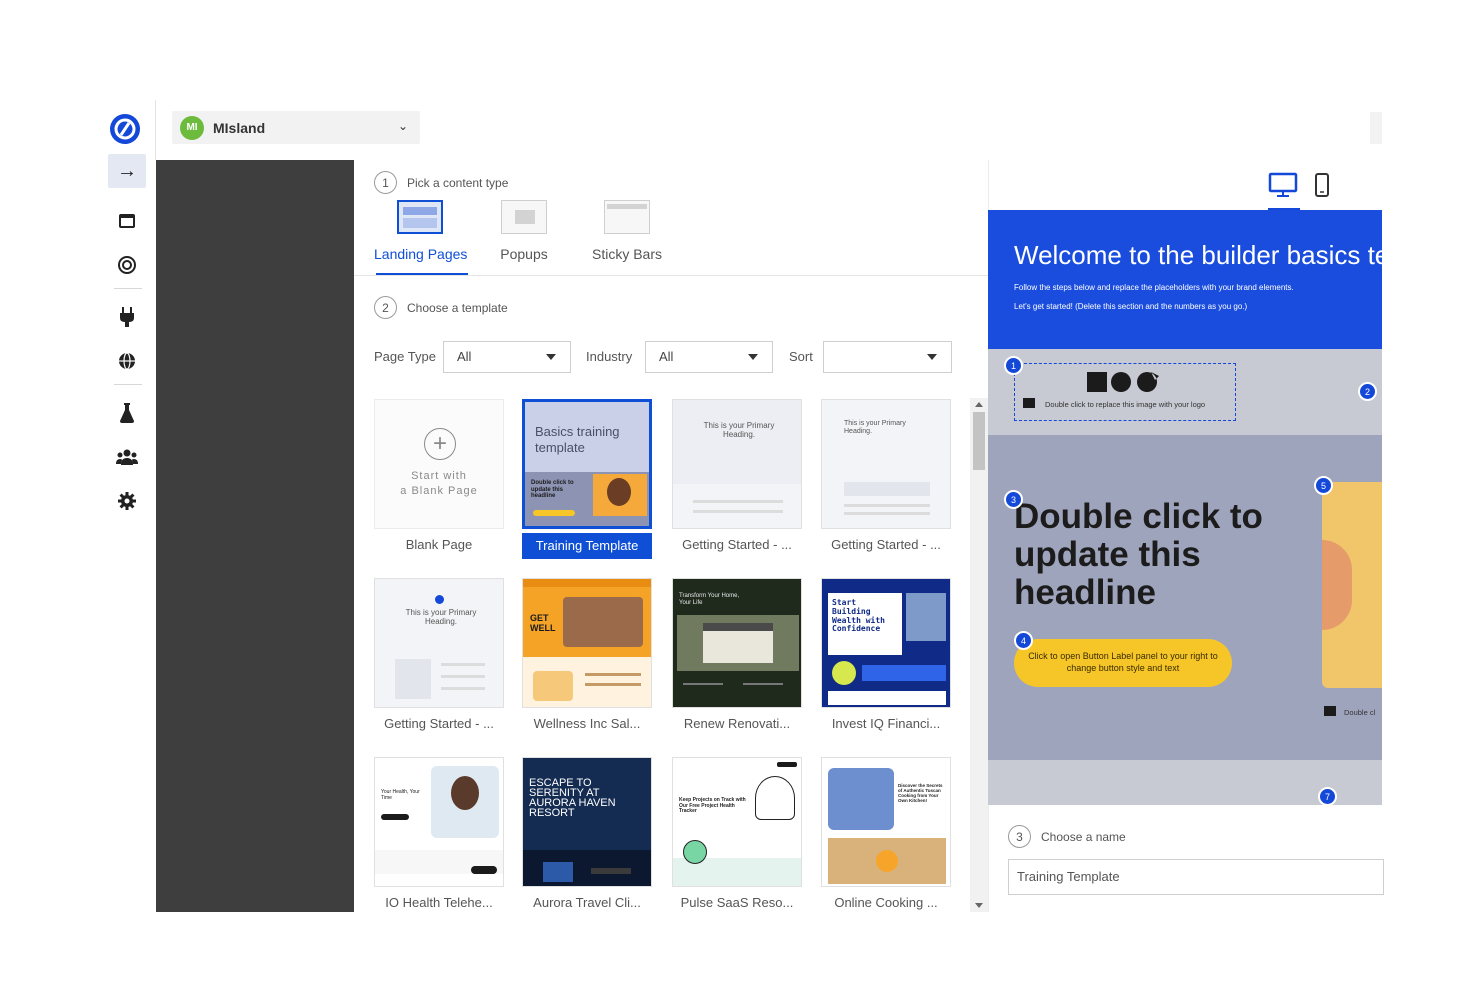 This screenshot has height=987, width=1480. What do you see at coordinates (1013, 499) in the screenshot?
I see `step-badge: 3` at bounding box center [1013, 499].